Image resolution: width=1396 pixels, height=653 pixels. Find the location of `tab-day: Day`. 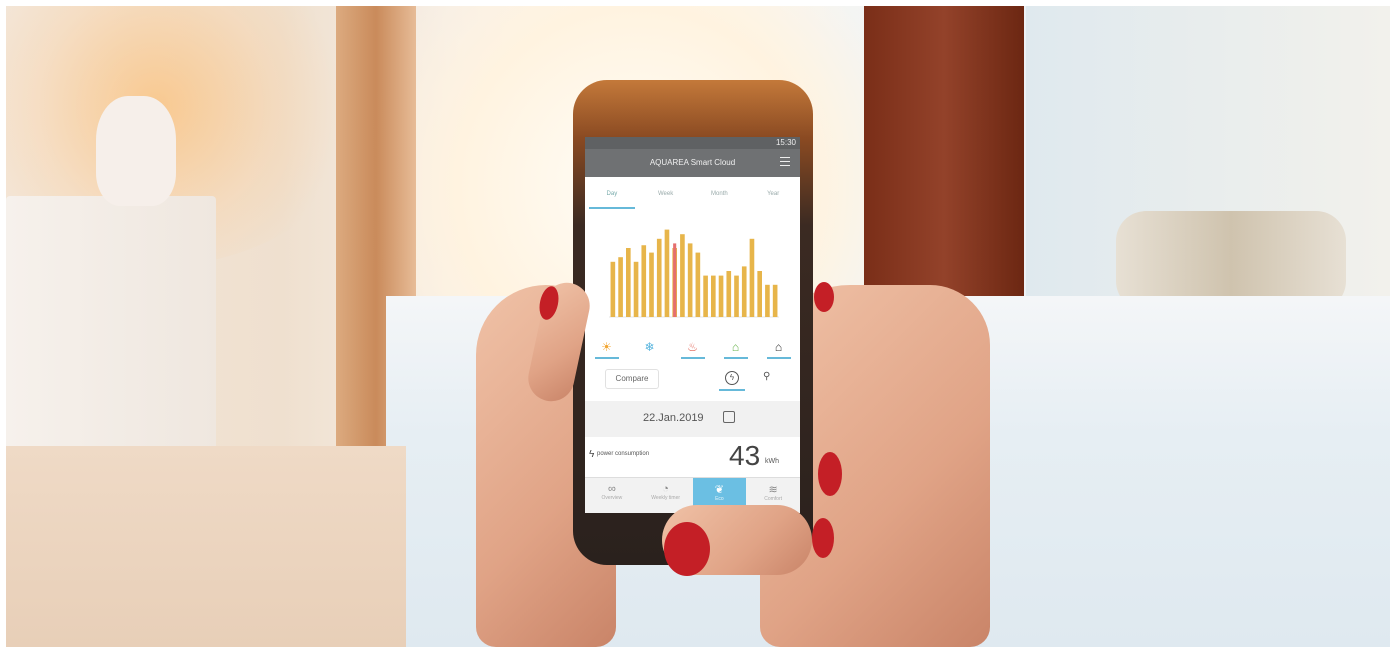

tab-day: Day is located at coordinates (612, 196).